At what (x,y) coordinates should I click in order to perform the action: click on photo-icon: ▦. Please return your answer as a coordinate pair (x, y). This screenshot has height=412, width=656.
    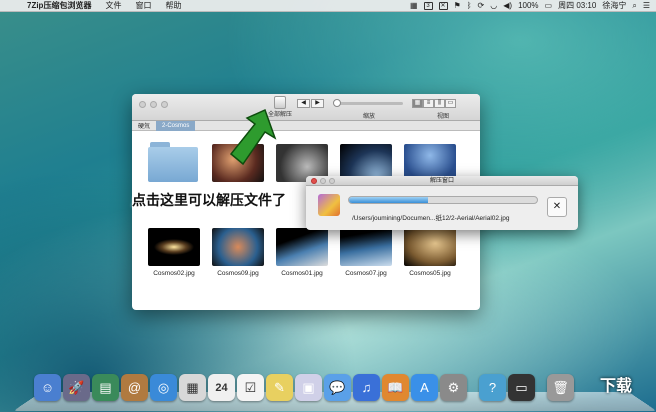
    Looking at the image, I should click on (192, 387).